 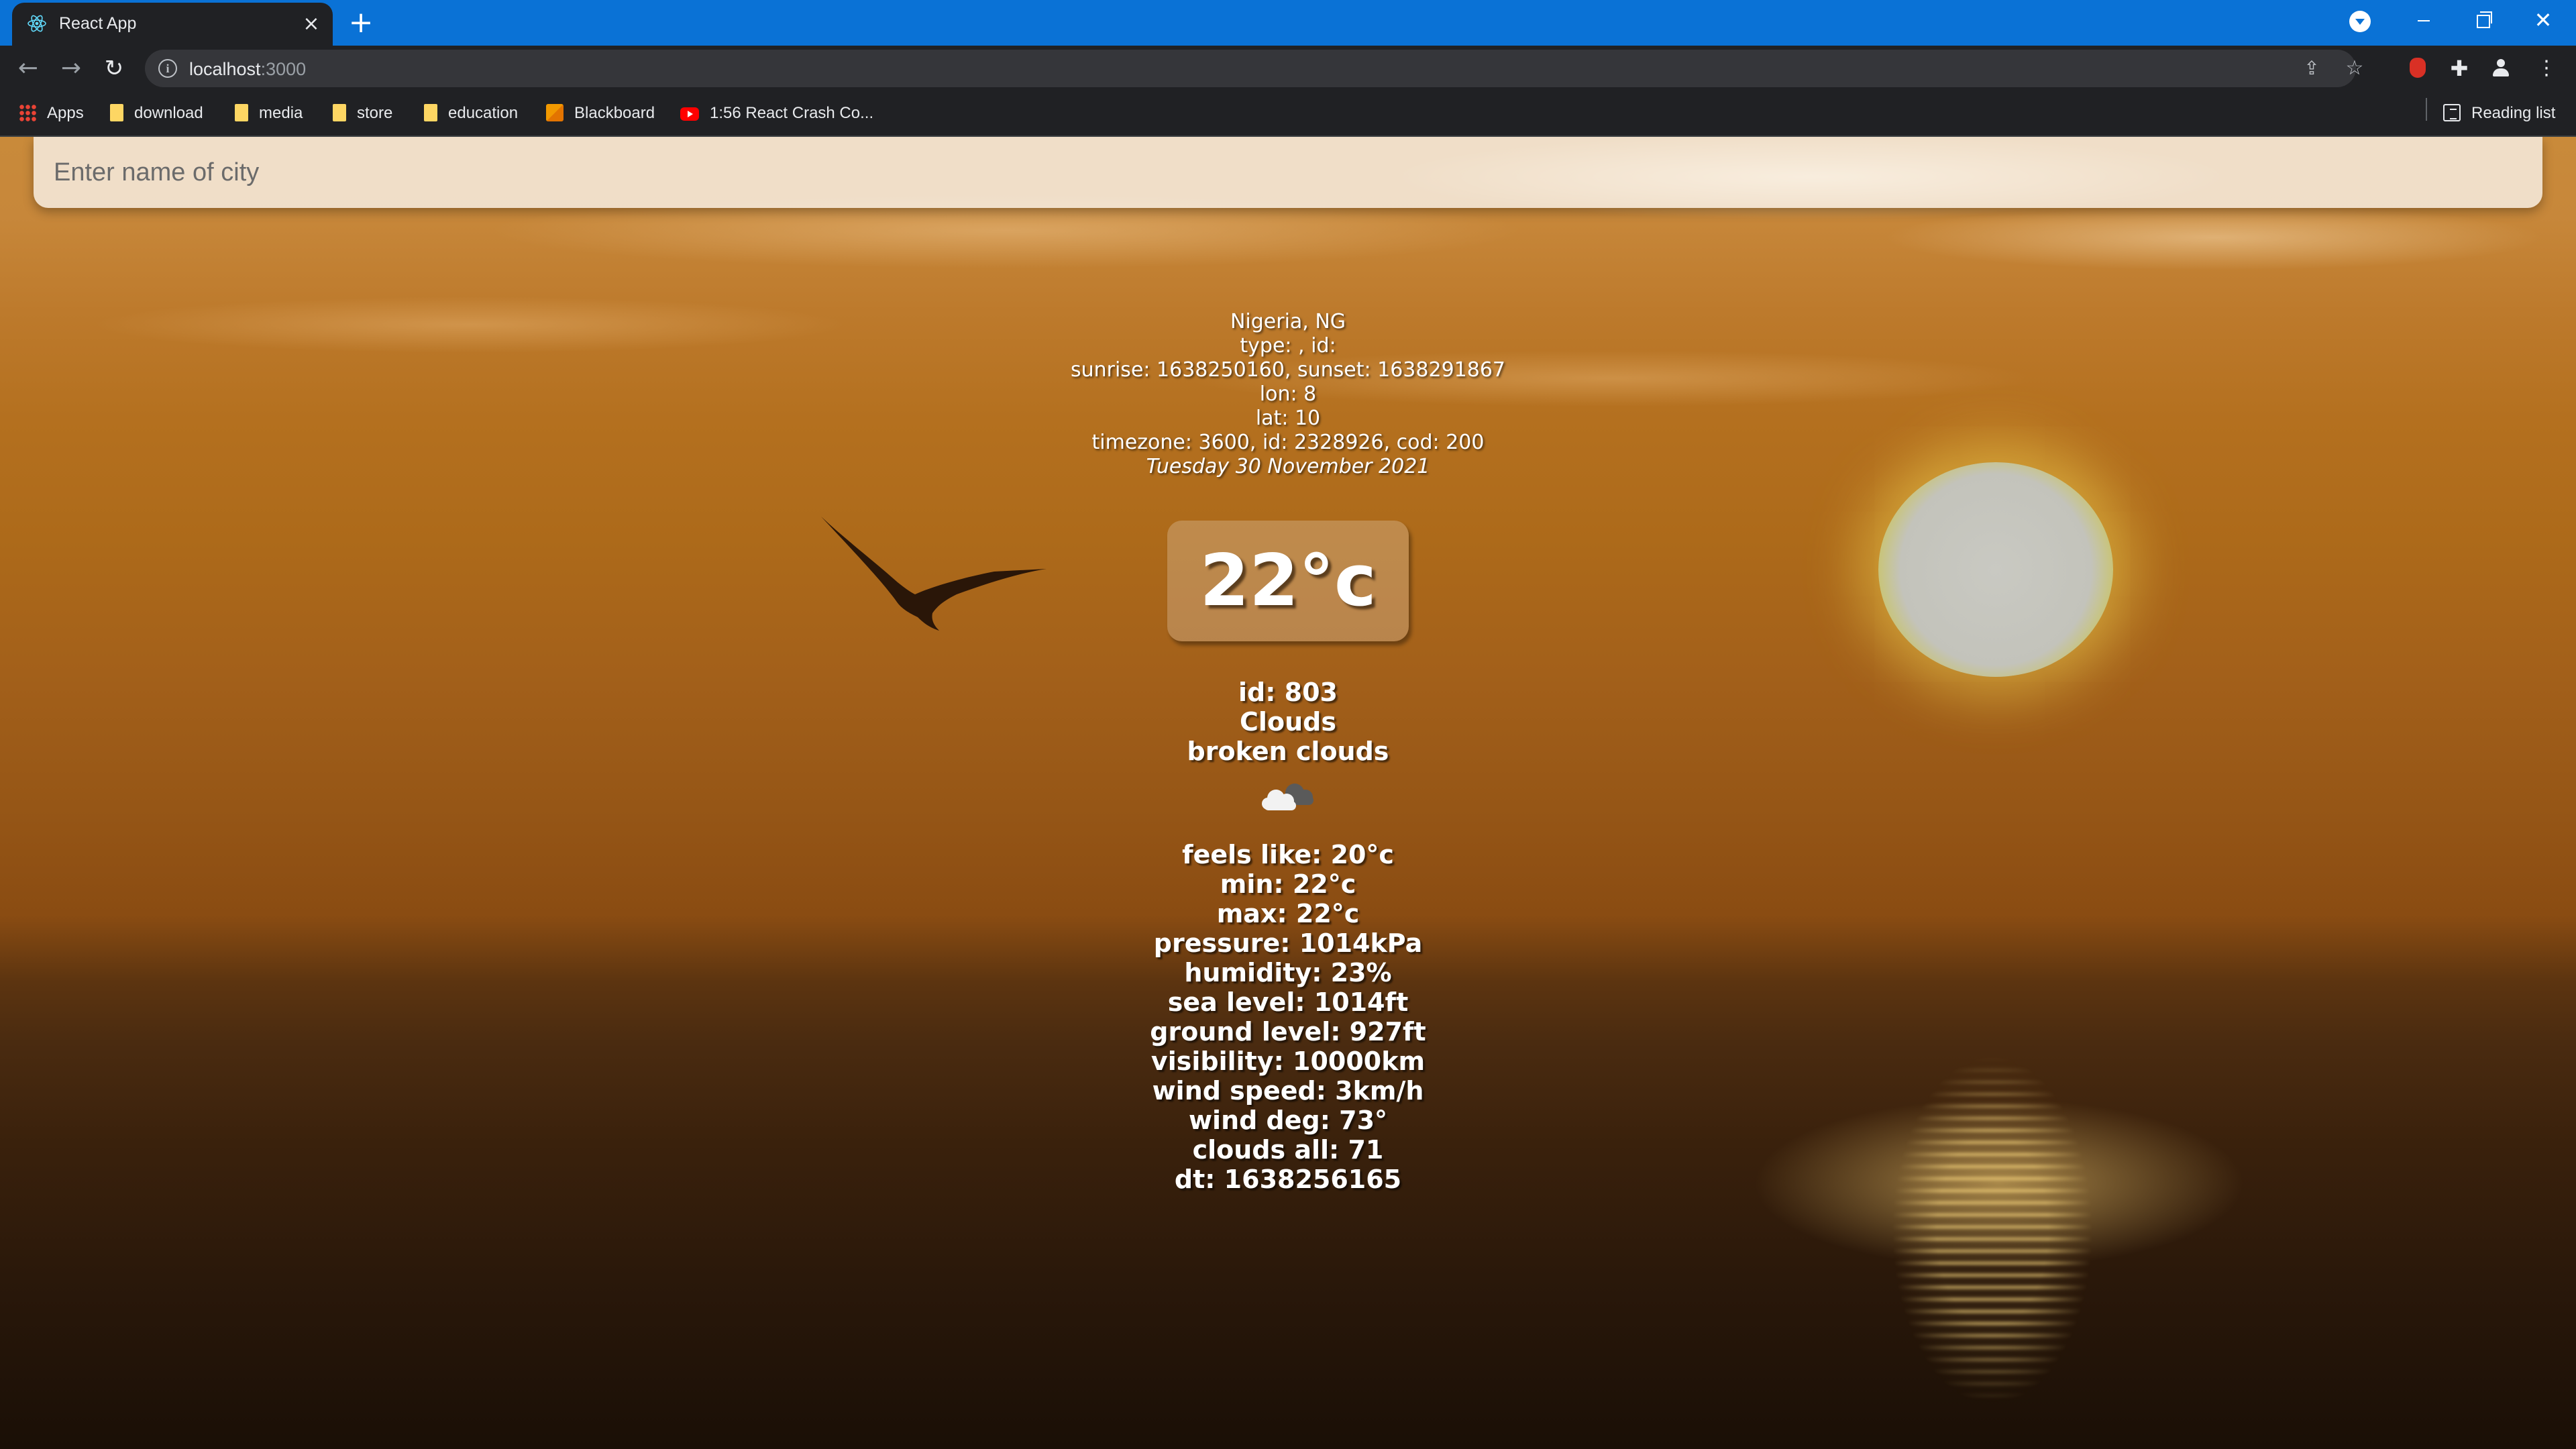 I want to click on location-country: Nigeria, NG, so click(x=1288, y=321).